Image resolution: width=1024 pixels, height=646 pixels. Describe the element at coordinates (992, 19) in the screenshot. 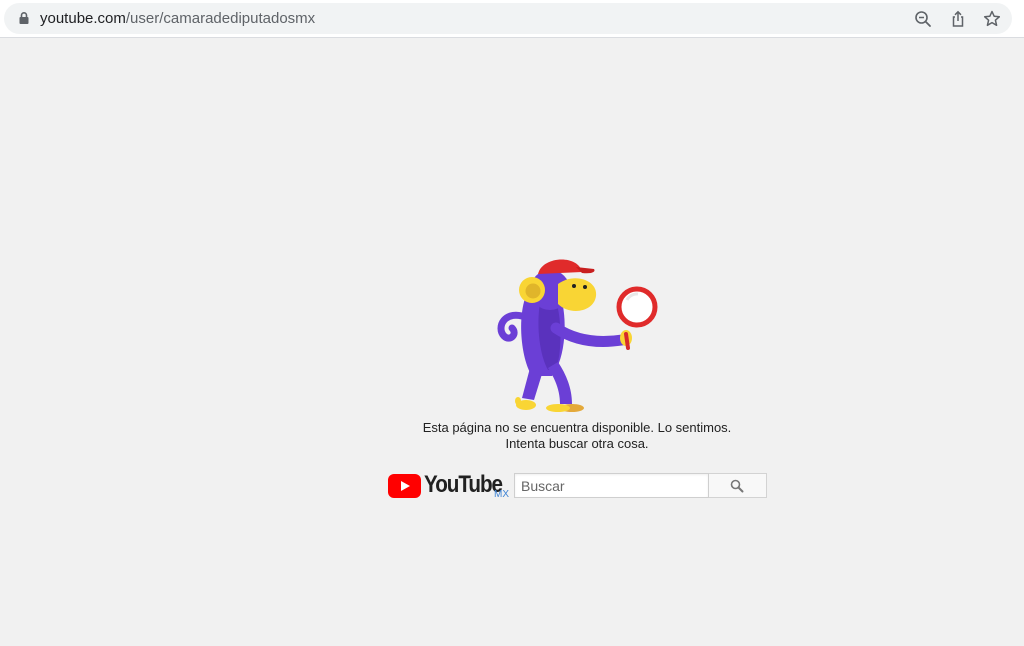

I see `bookmark-star-icon` at that location.